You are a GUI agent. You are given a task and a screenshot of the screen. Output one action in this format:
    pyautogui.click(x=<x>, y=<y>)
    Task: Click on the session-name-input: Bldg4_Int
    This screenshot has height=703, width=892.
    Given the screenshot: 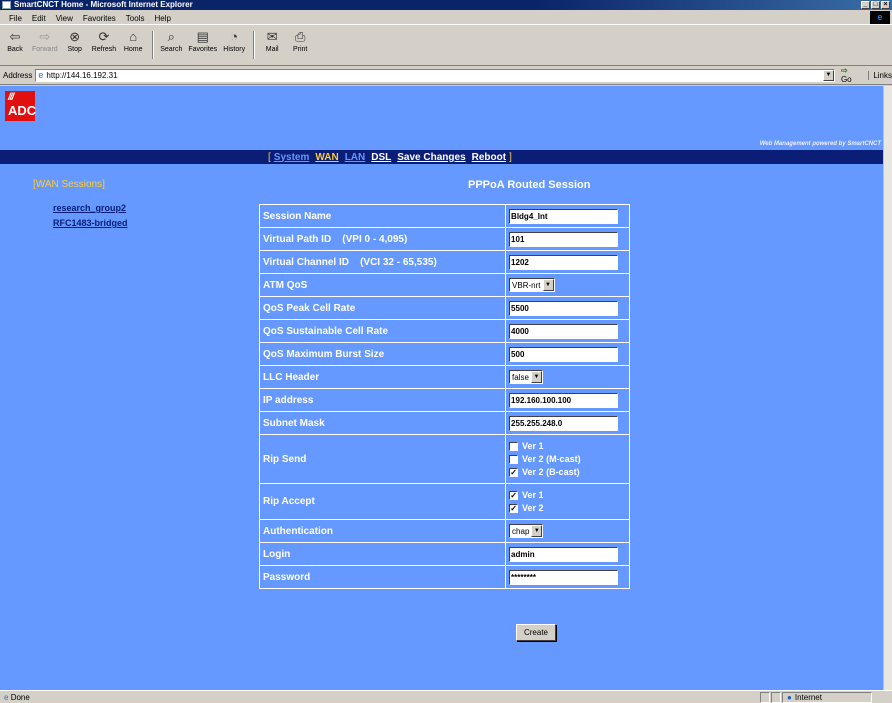 What is the action you would take?
    pyautogui.click(x=564, y=216)
    